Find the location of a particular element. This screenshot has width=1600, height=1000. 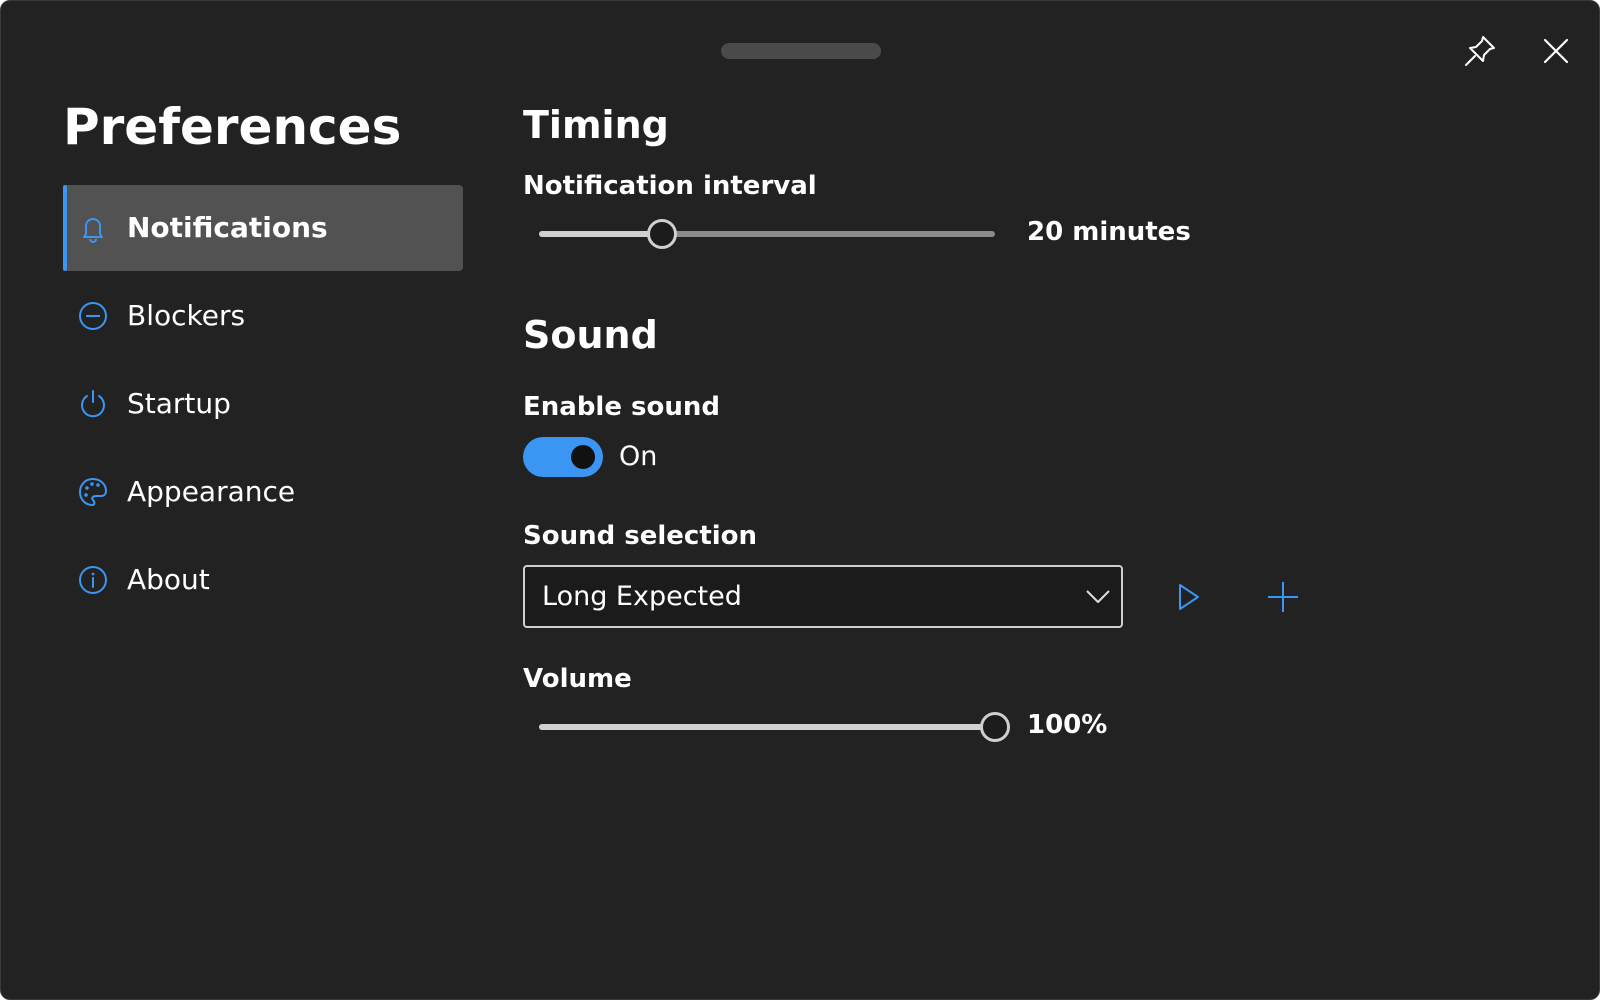

bell-icon is located at coordinates (93, 230).